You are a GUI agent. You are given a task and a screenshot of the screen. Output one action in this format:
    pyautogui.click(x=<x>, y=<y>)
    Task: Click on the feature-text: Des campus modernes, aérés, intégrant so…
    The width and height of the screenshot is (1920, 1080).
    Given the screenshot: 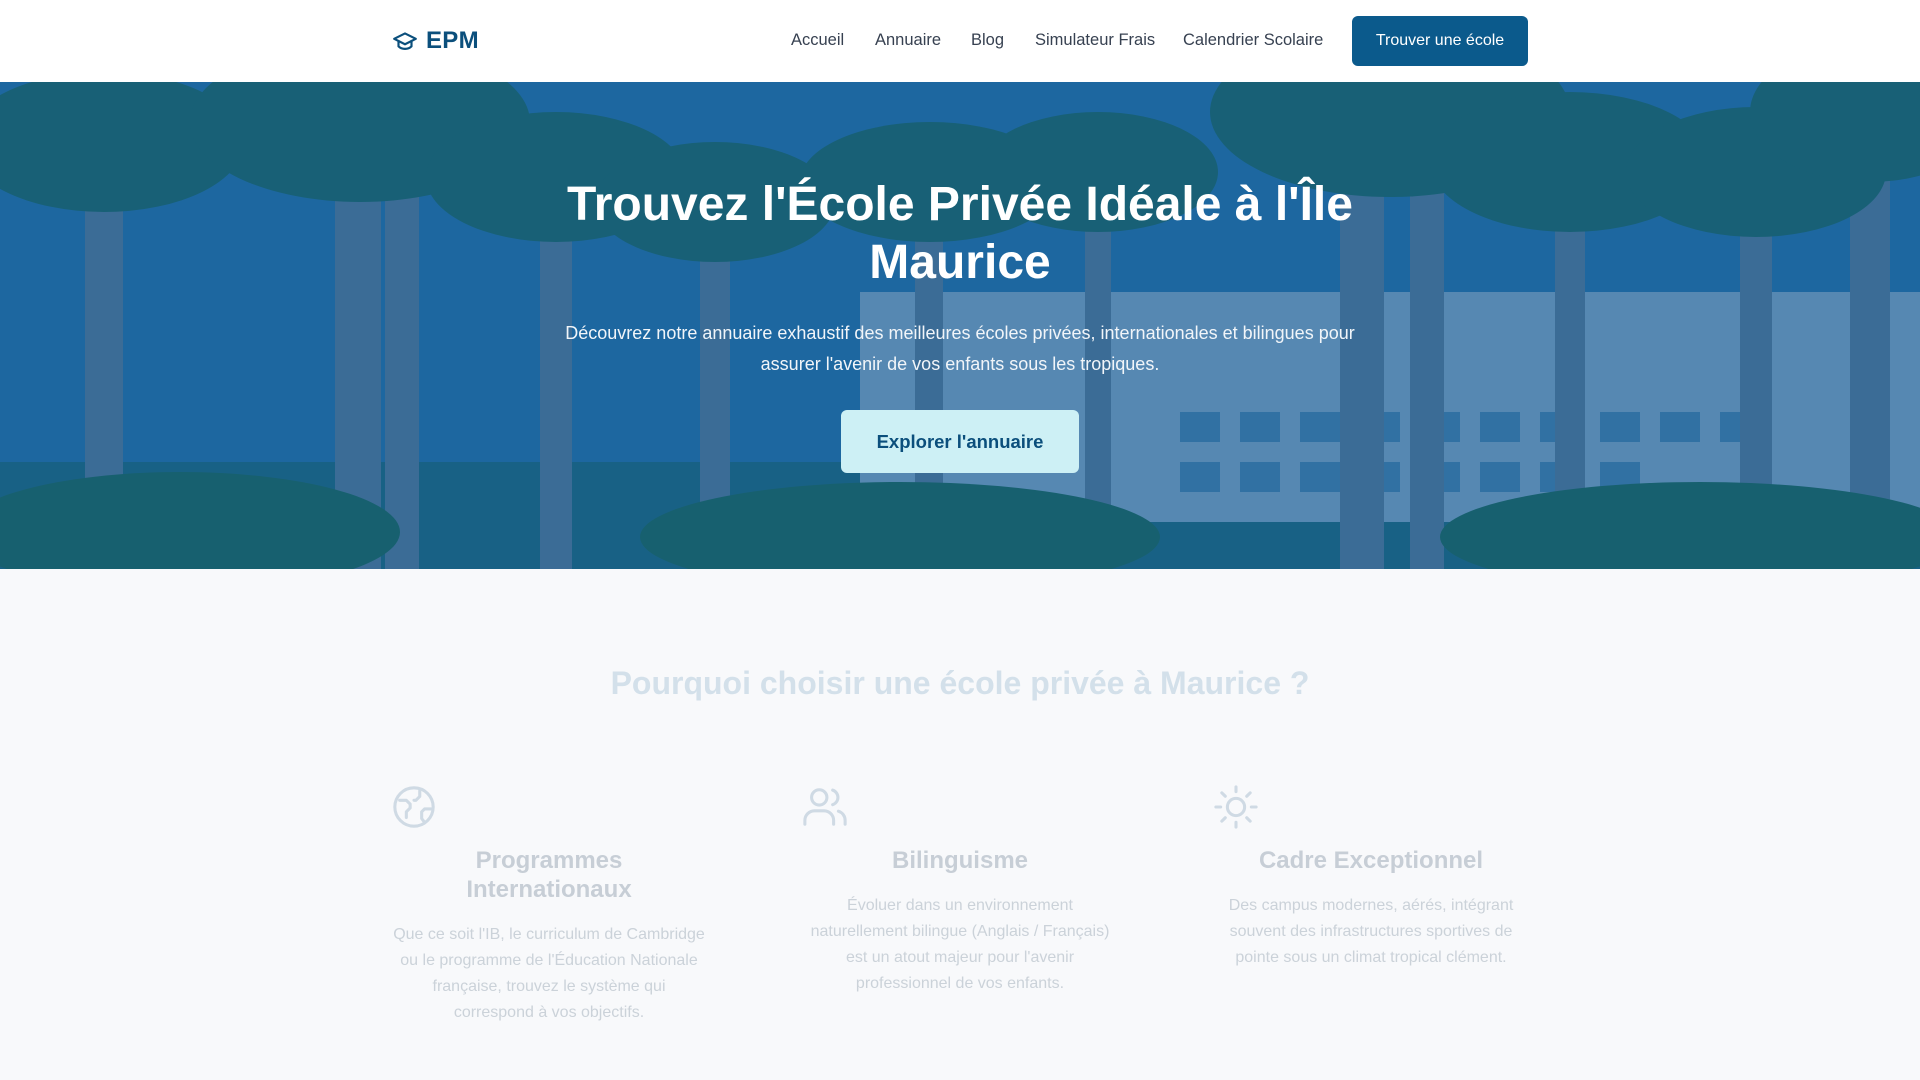 What is the action you would take?
    pyautogui.click(x=1371, y=931)
    